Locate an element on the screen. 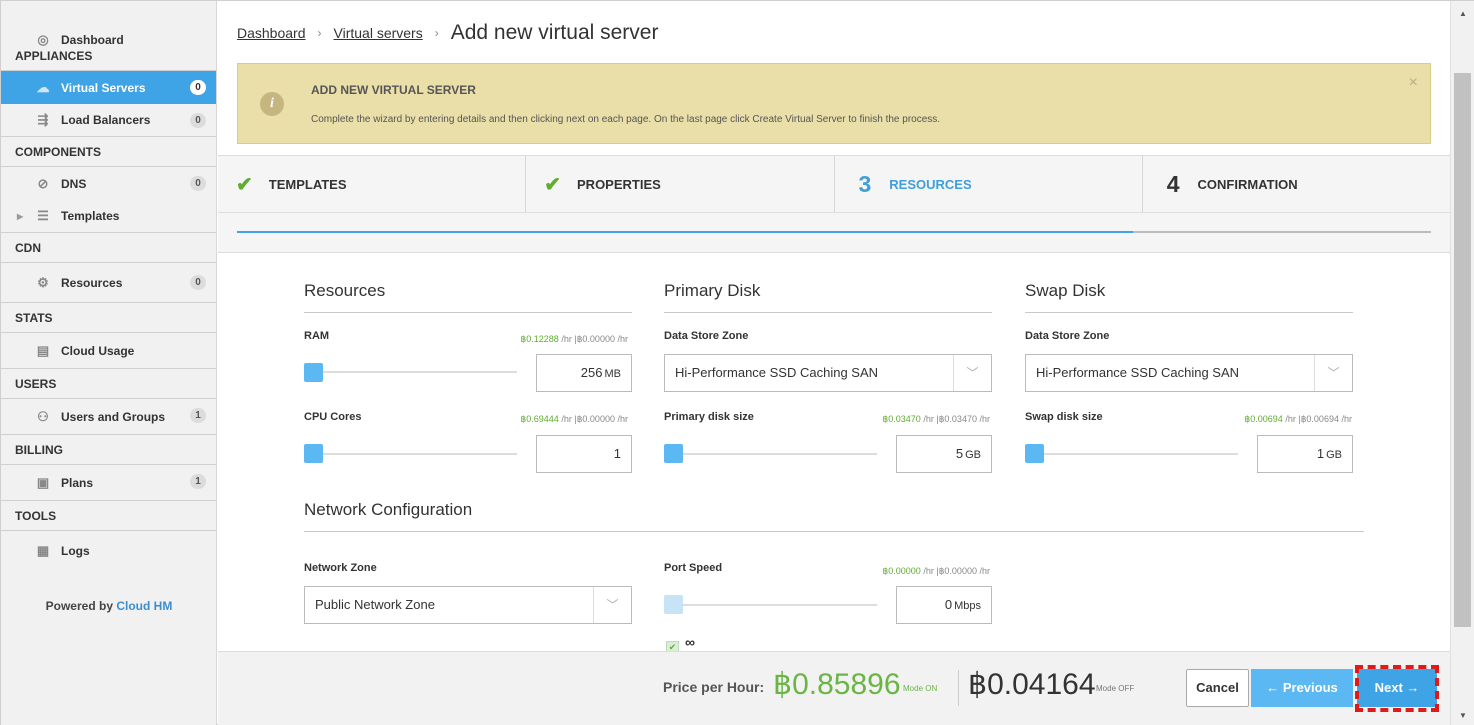 This screenshot has width=1474, height=725. swap-disk-heading: Swap Disk is located at coordinates (1065, 290).